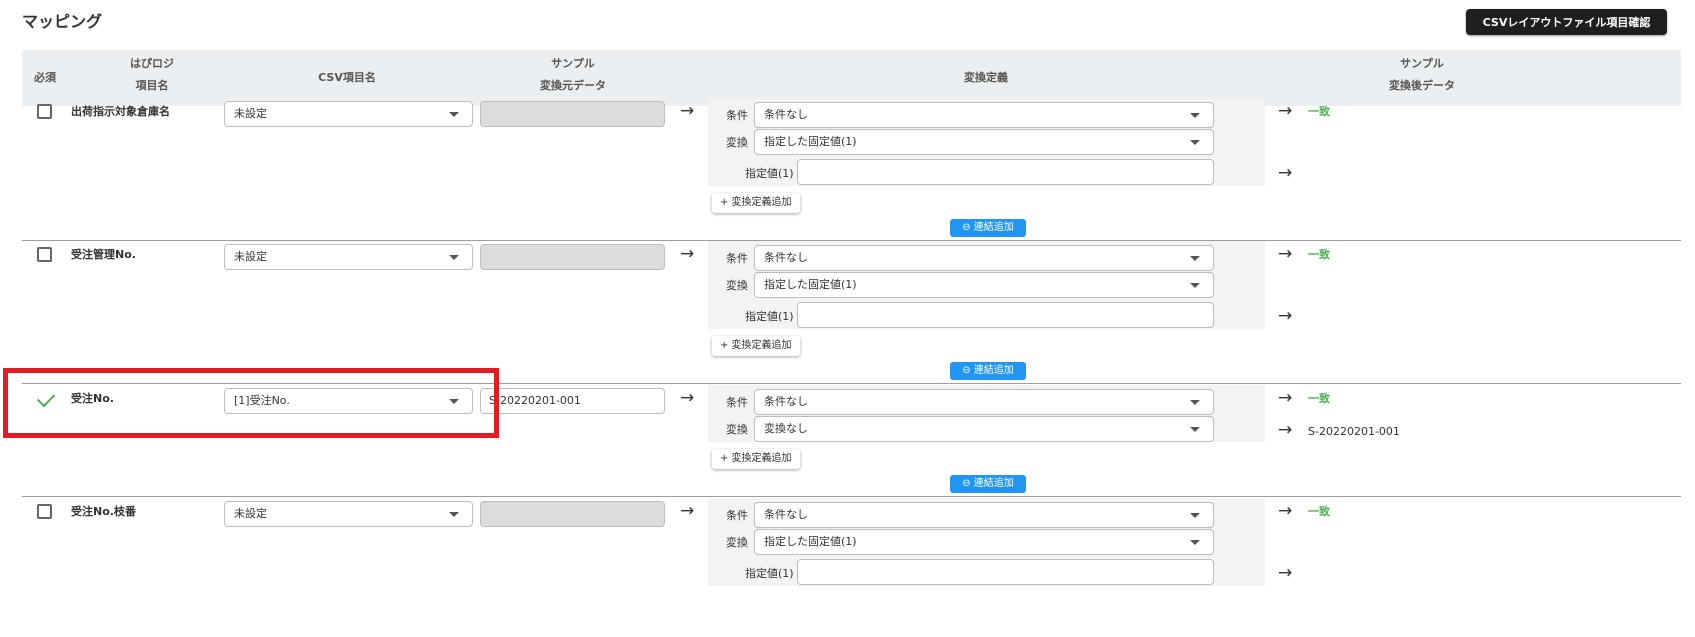 The height and width of the screenshot is (637, 1695). I want to click on header-csv-item: CSV項目名, so click(347, 77).